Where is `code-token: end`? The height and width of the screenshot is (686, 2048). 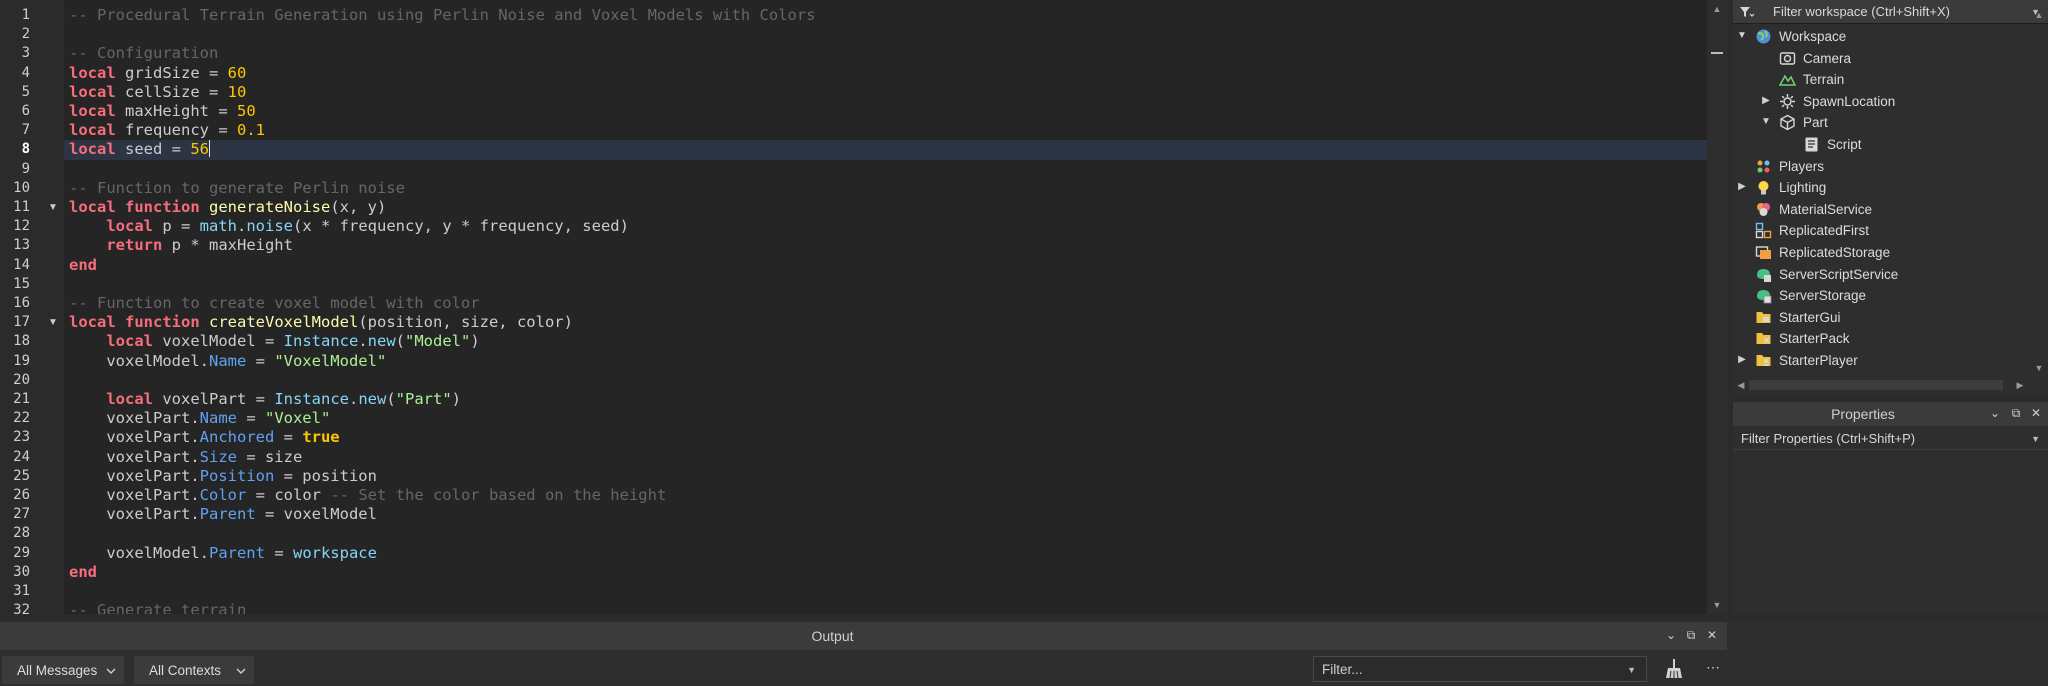 code-token: end is located at coordinates (83, 571).